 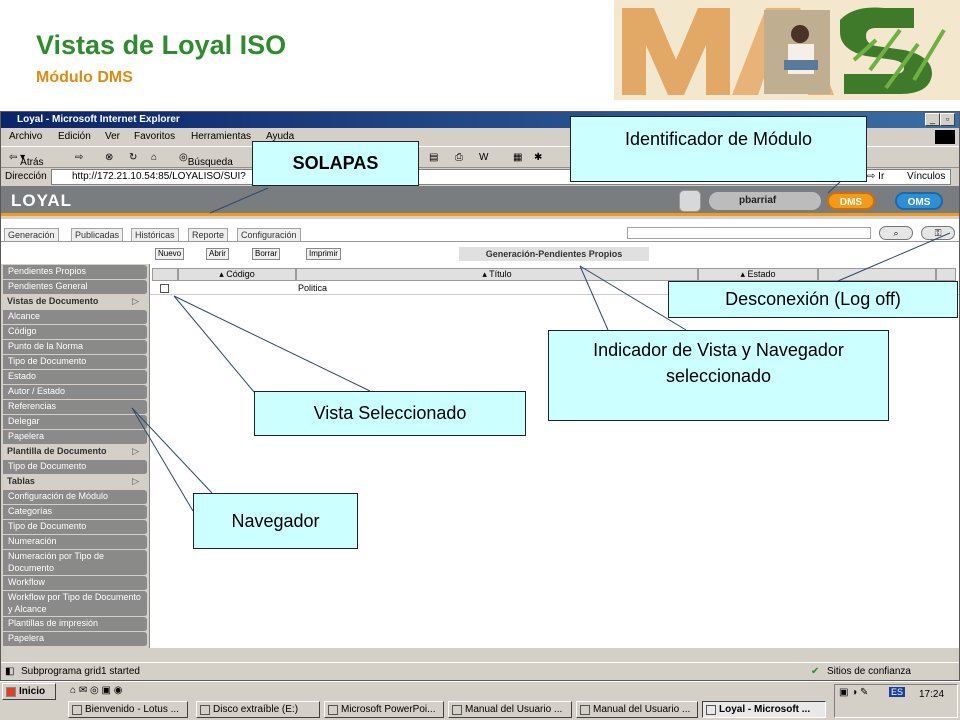 What do you see at coordinates (813, 299) in the screenshot?
I see `callout-logoff: Desconexión (Log off)` at bounding box center [813, 299].